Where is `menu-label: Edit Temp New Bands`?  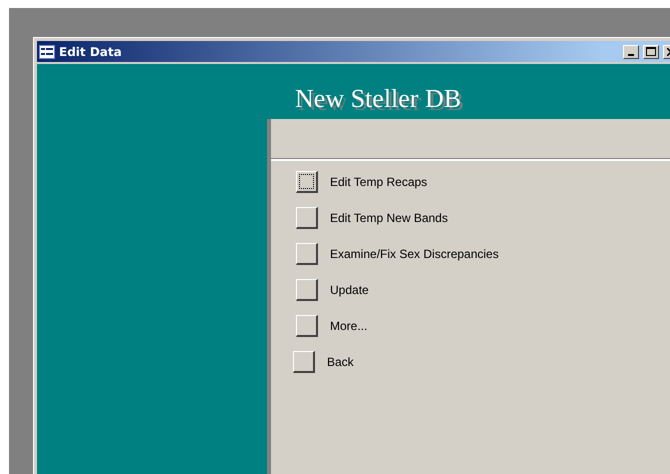 menu-label: Edit Temp New Bands is located at coordinates (389, 218).